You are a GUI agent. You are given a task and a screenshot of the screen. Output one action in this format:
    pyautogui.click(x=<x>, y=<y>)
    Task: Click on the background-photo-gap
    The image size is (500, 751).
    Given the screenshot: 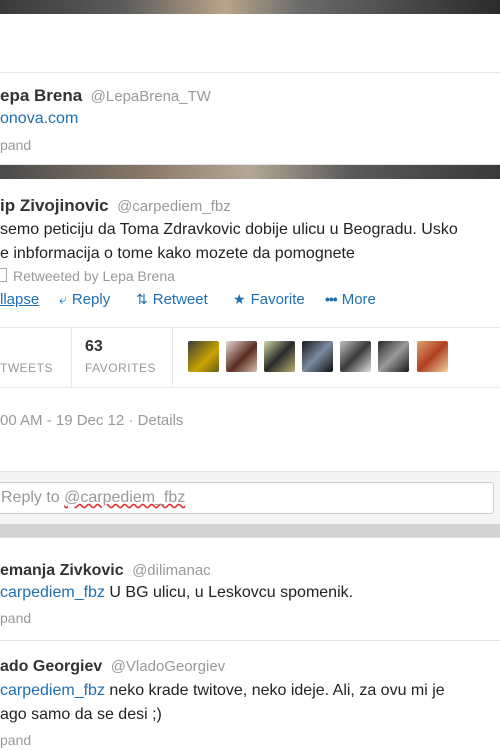 What is the action you would take?
    pyautogui.click(x=250, y=172)
    